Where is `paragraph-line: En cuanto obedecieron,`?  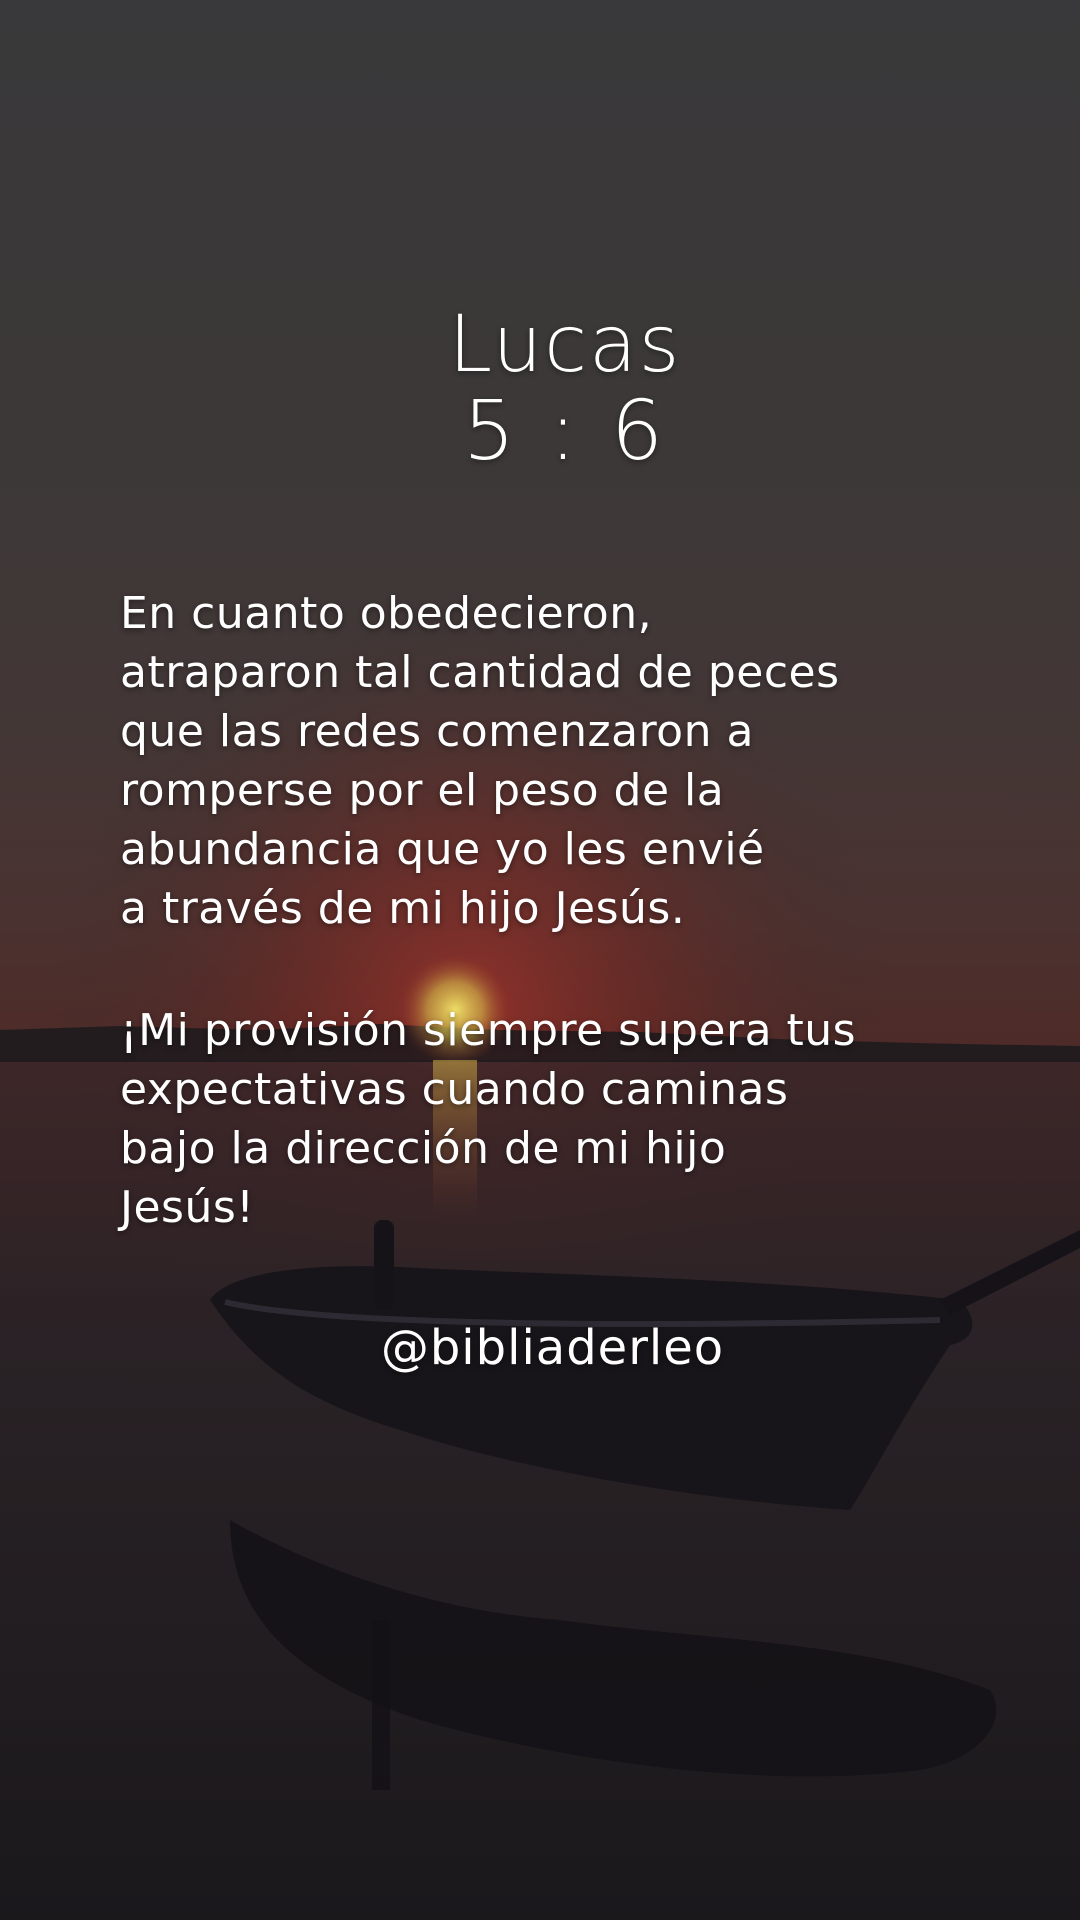 paragraph-line: En cuanto obedecieron, is located at coordinates (386, 613).